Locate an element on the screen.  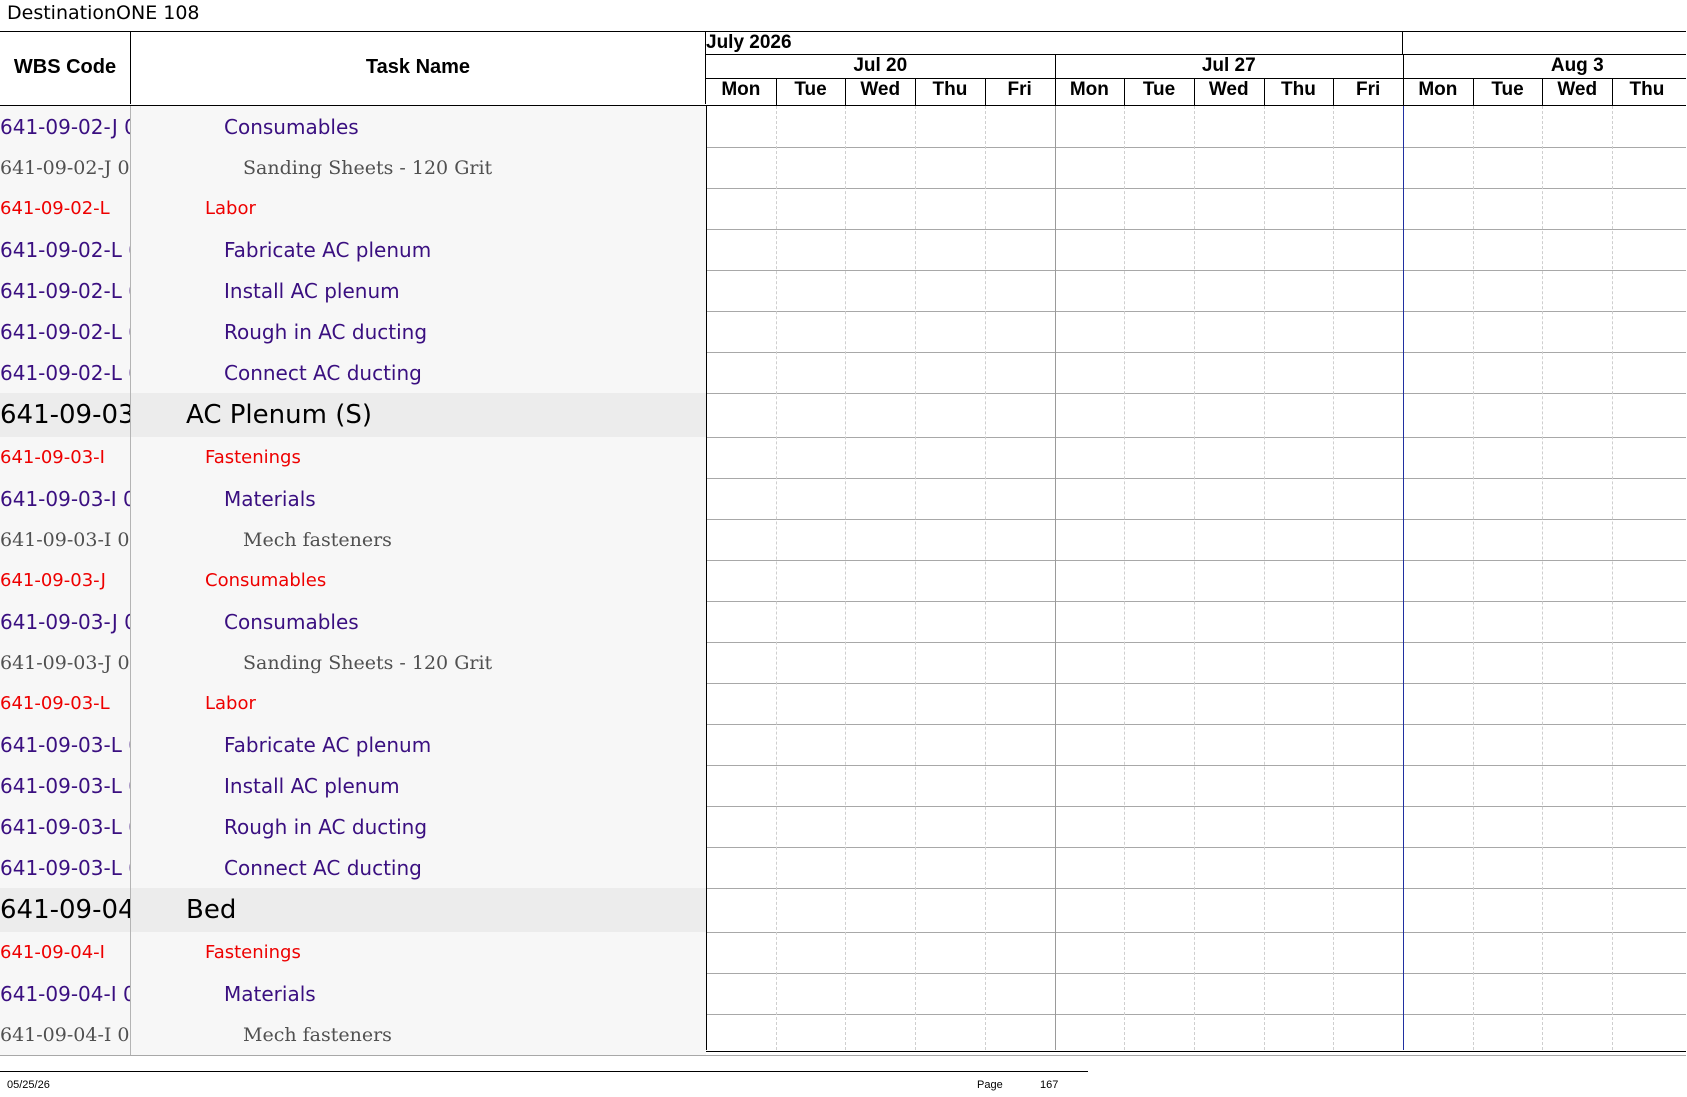
table-row: 641-09-02-L 0 Fabricate AC plenum is located at coordinates (353, 249).